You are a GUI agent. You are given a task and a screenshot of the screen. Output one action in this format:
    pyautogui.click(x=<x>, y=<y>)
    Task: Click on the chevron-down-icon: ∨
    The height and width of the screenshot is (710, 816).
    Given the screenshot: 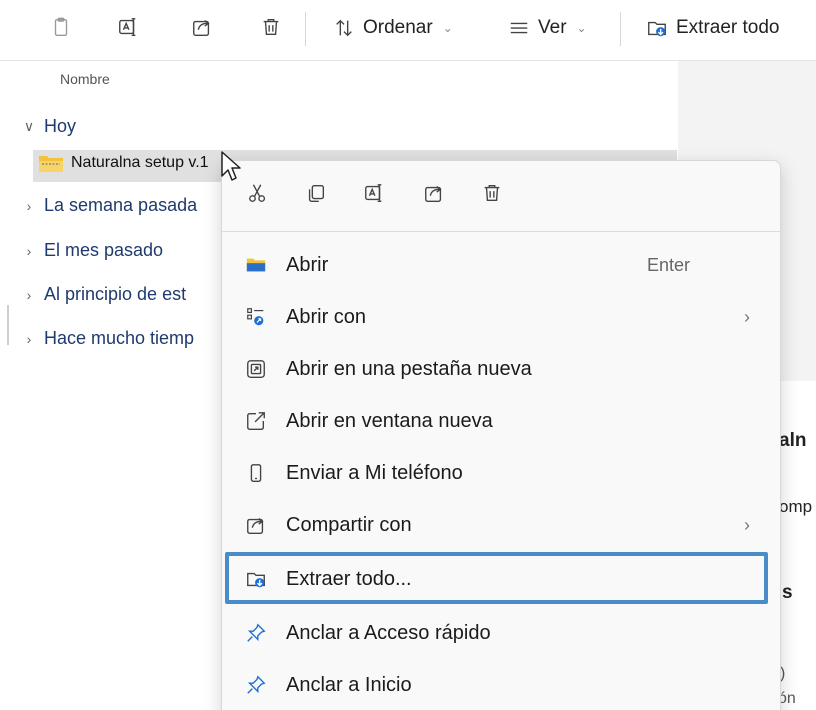 What is the action you would take?
    pyautogui.click(x=29, y=126)
    